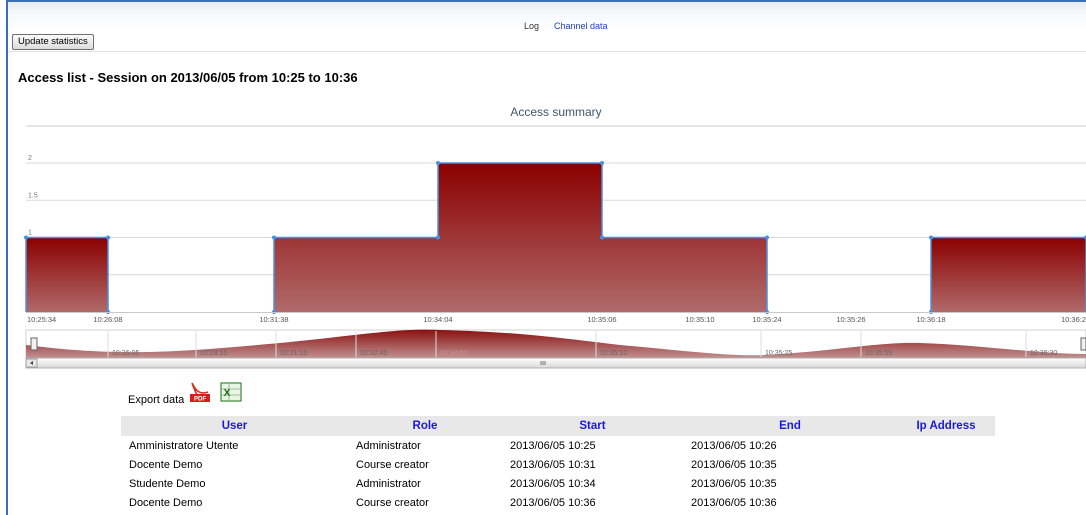 This screenshot has width=1086, height=515. I want to click on excel-icon-text: X, so click(227, 393).